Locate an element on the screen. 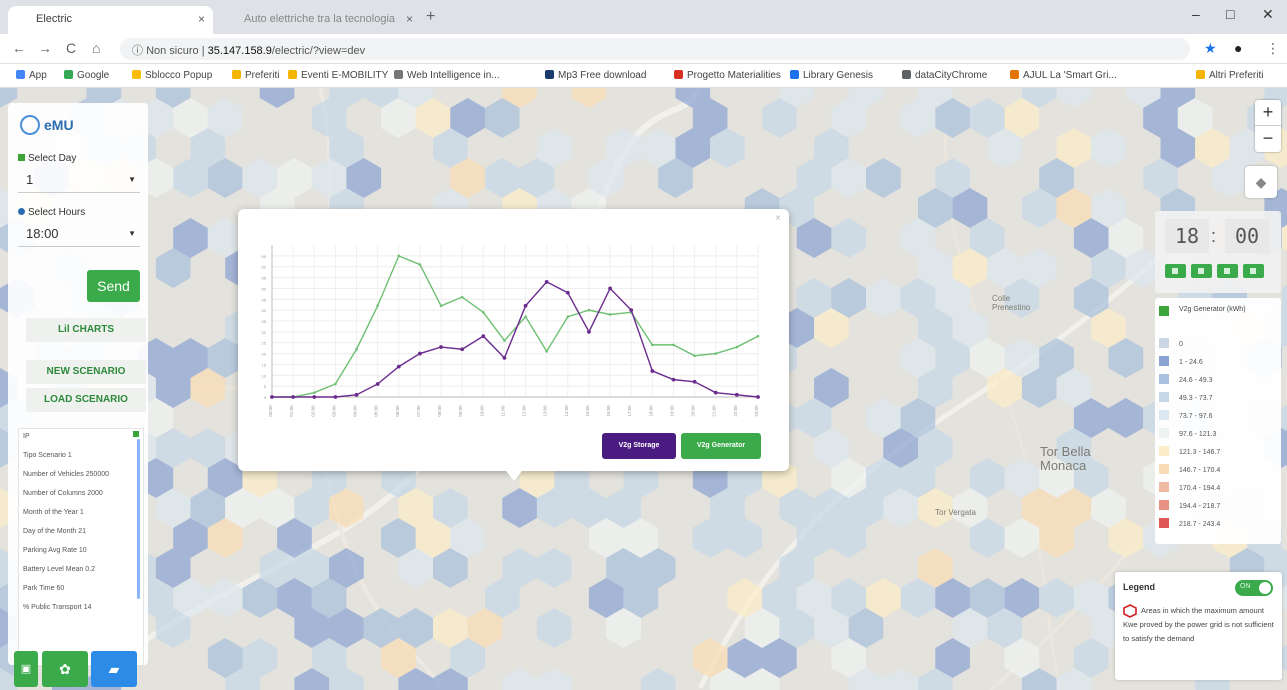 This screenshot has height=690, width=1287. new-tab-button: + is located at coordinates (430, 17).